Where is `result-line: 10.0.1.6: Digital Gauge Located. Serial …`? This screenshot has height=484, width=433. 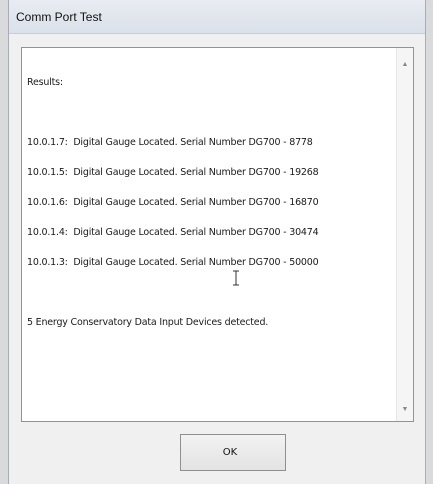
result-line: 10.0.1.6: Digital Gauge Located. Serial … is located at coordinates (173, 202).